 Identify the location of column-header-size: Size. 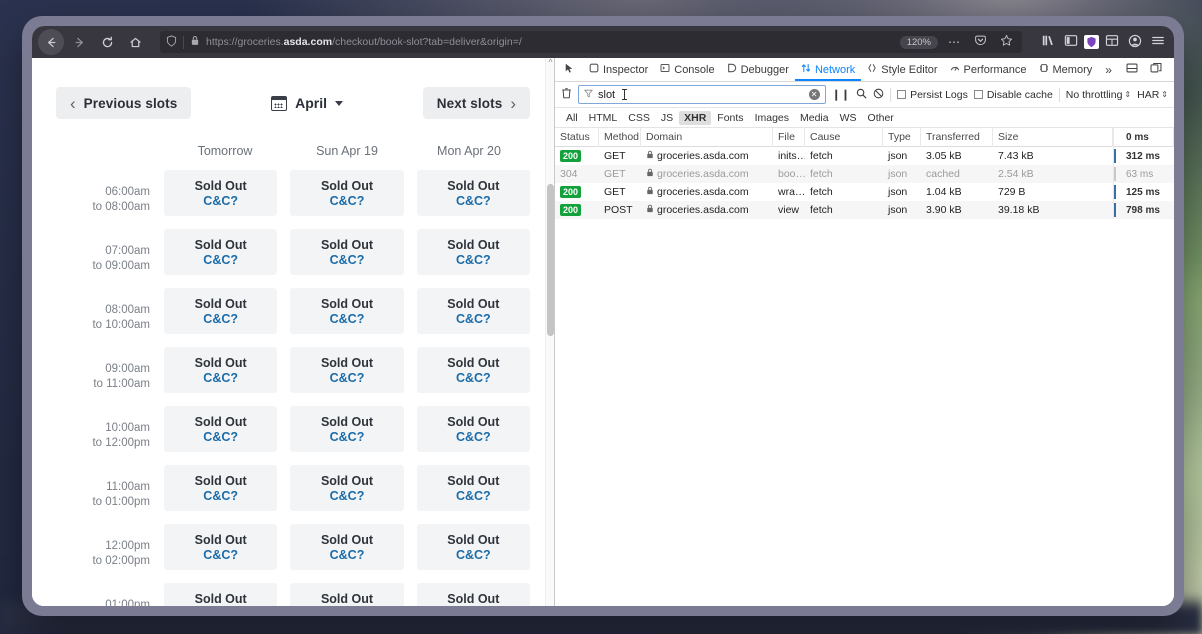
(1053, 137).